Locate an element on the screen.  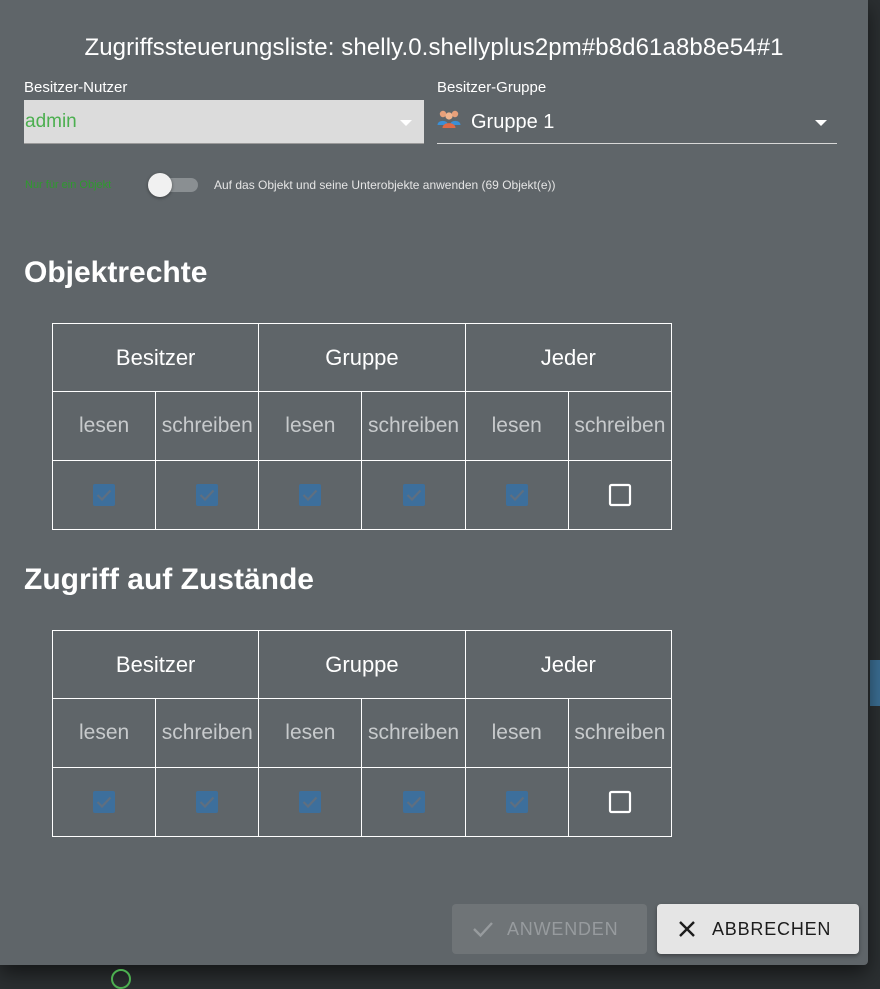
cancel-button-label: ABBRECHEN is located at coordinates (772, 929).